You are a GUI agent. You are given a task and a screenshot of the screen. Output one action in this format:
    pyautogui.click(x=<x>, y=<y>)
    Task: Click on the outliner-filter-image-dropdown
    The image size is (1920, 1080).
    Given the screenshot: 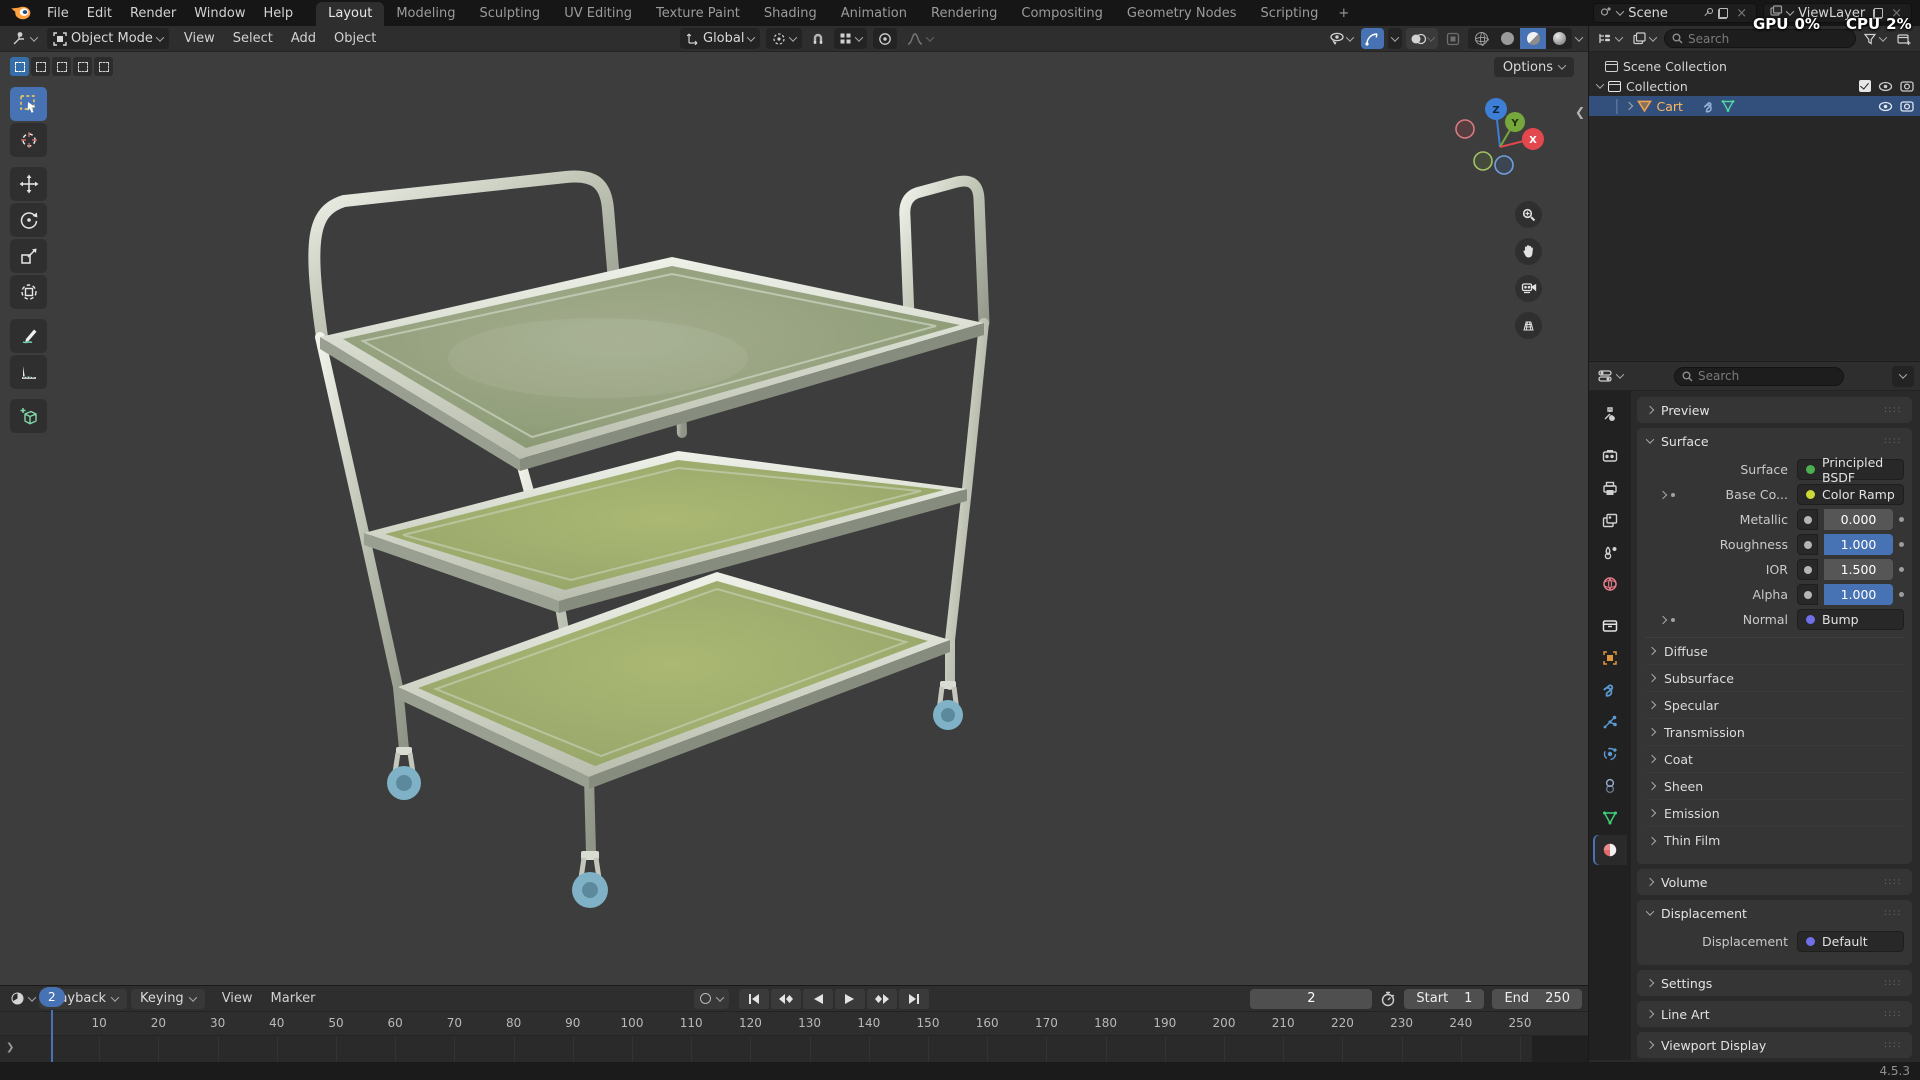 What is the action you would take?
    pyautogui.click(x=1644, y=38)
    